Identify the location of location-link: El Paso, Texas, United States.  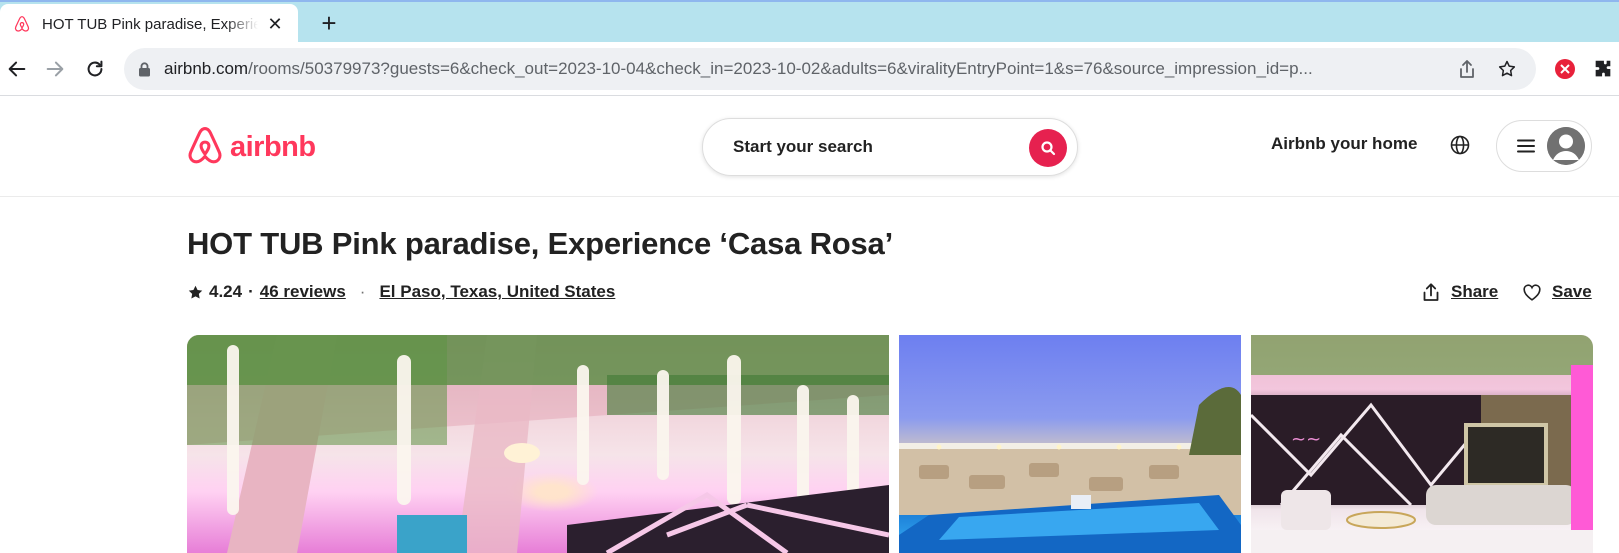
(497, 292).